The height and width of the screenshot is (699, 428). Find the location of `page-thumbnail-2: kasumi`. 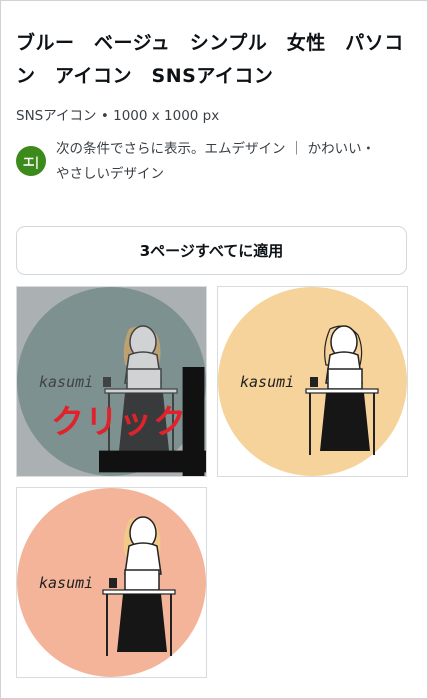

page-thumbnail-2: kasumi is located at coordinates (312, 381).